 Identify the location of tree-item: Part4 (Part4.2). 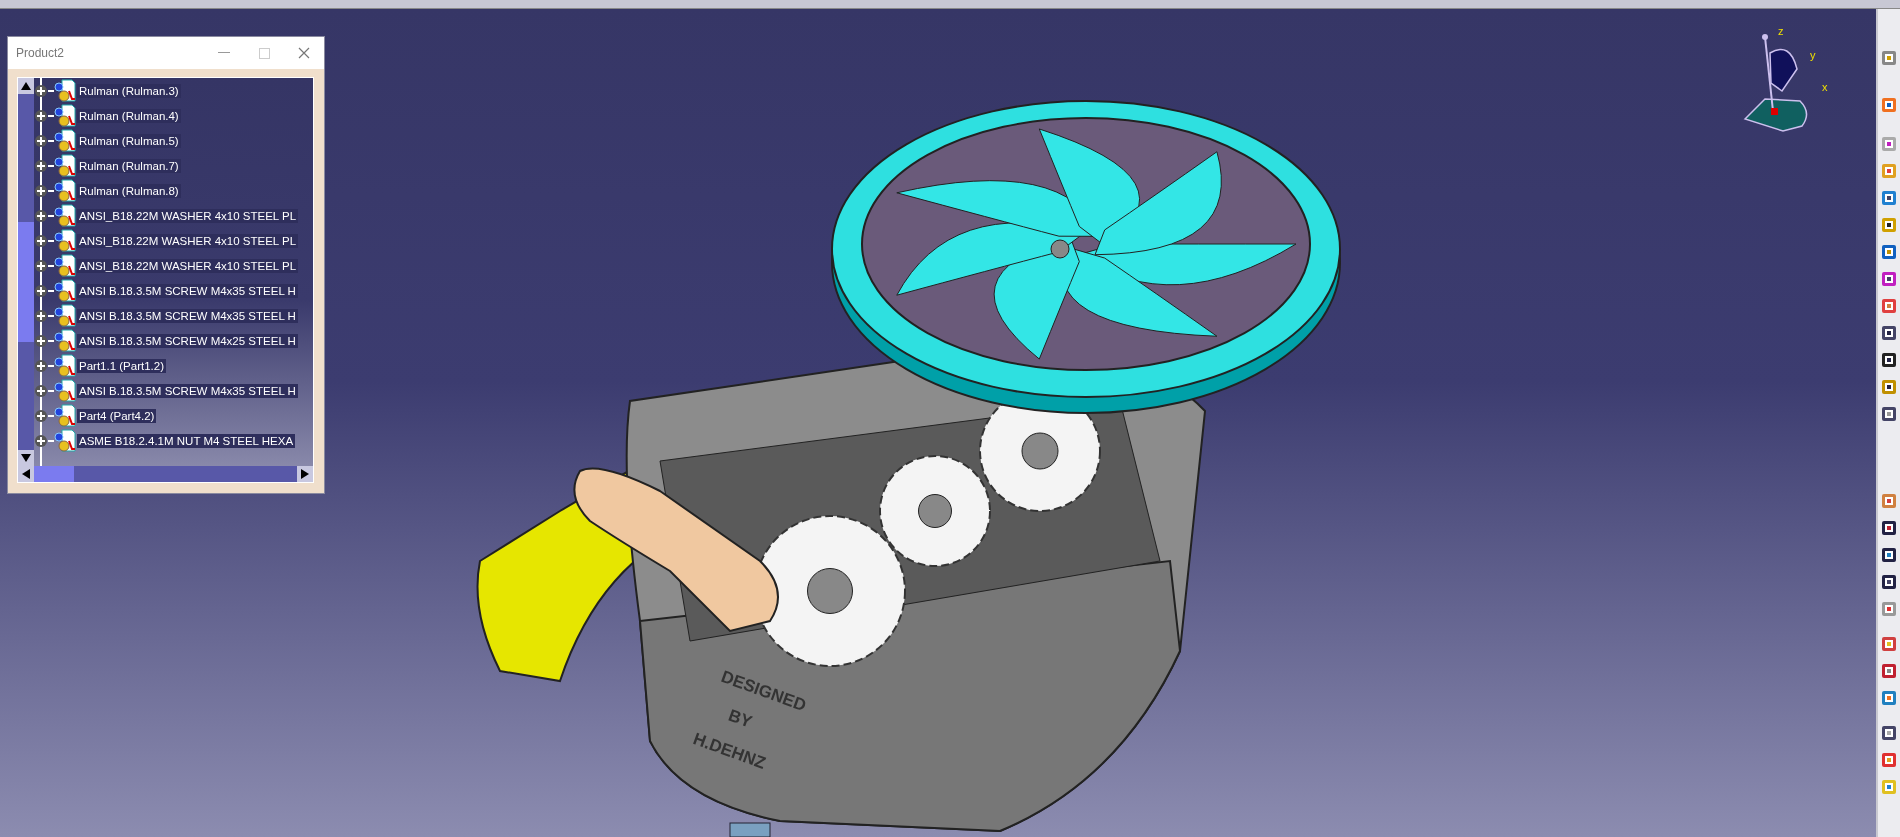
(117, 415).